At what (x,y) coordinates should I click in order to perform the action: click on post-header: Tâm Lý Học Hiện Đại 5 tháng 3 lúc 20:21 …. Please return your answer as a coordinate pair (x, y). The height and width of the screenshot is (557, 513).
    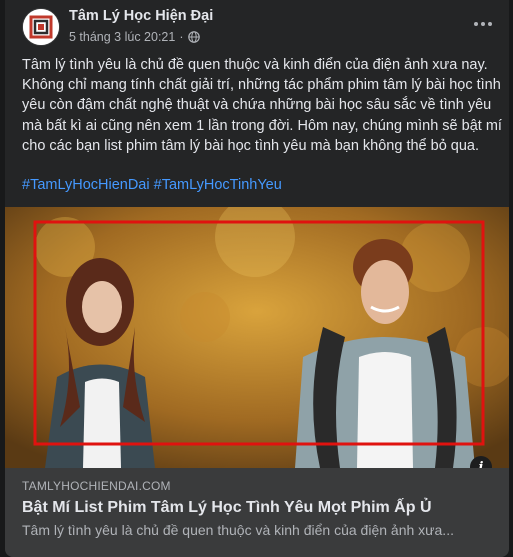
    Looking at the image, I should click on (257, 25).